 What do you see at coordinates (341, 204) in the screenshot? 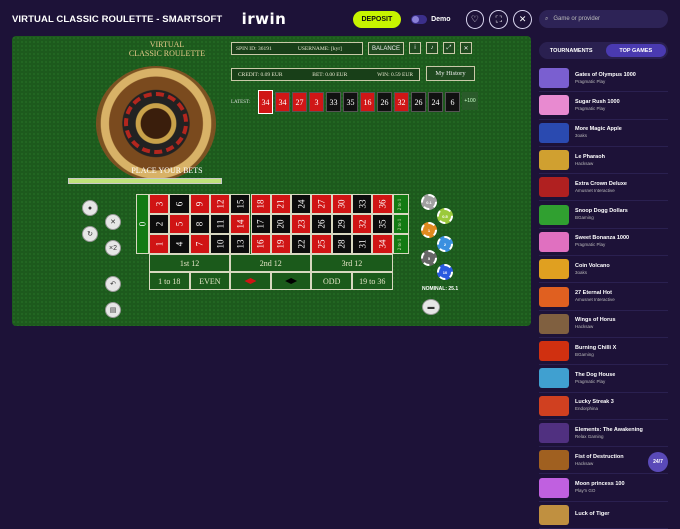
I see `number-cell-30: 30` at bounding box center [341, 204].